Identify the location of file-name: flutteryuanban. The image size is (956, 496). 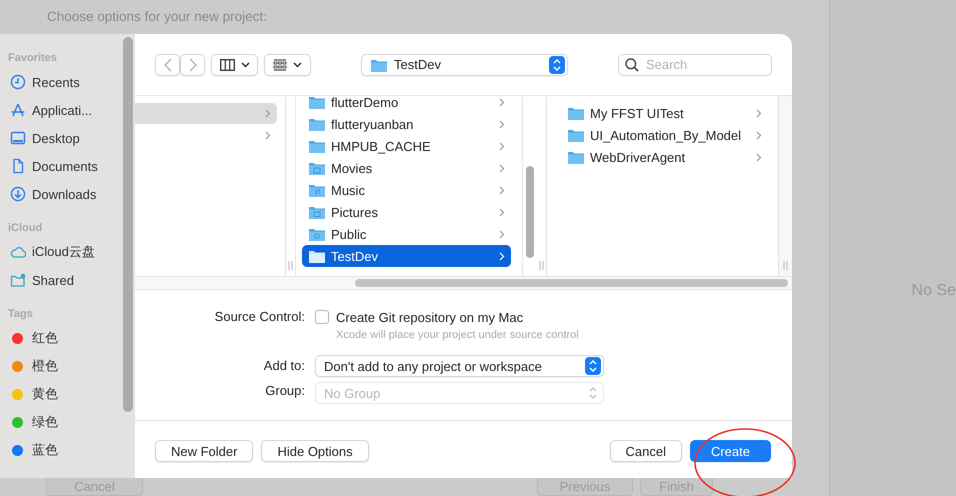
(372, 124).